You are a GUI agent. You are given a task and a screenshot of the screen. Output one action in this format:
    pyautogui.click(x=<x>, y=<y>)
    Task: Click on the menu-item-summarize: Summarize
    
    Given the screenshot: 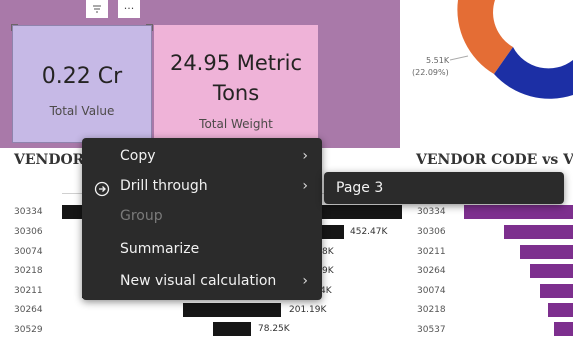 What is the action you would take?
    pyautogui.click(x=202, y=249)
    